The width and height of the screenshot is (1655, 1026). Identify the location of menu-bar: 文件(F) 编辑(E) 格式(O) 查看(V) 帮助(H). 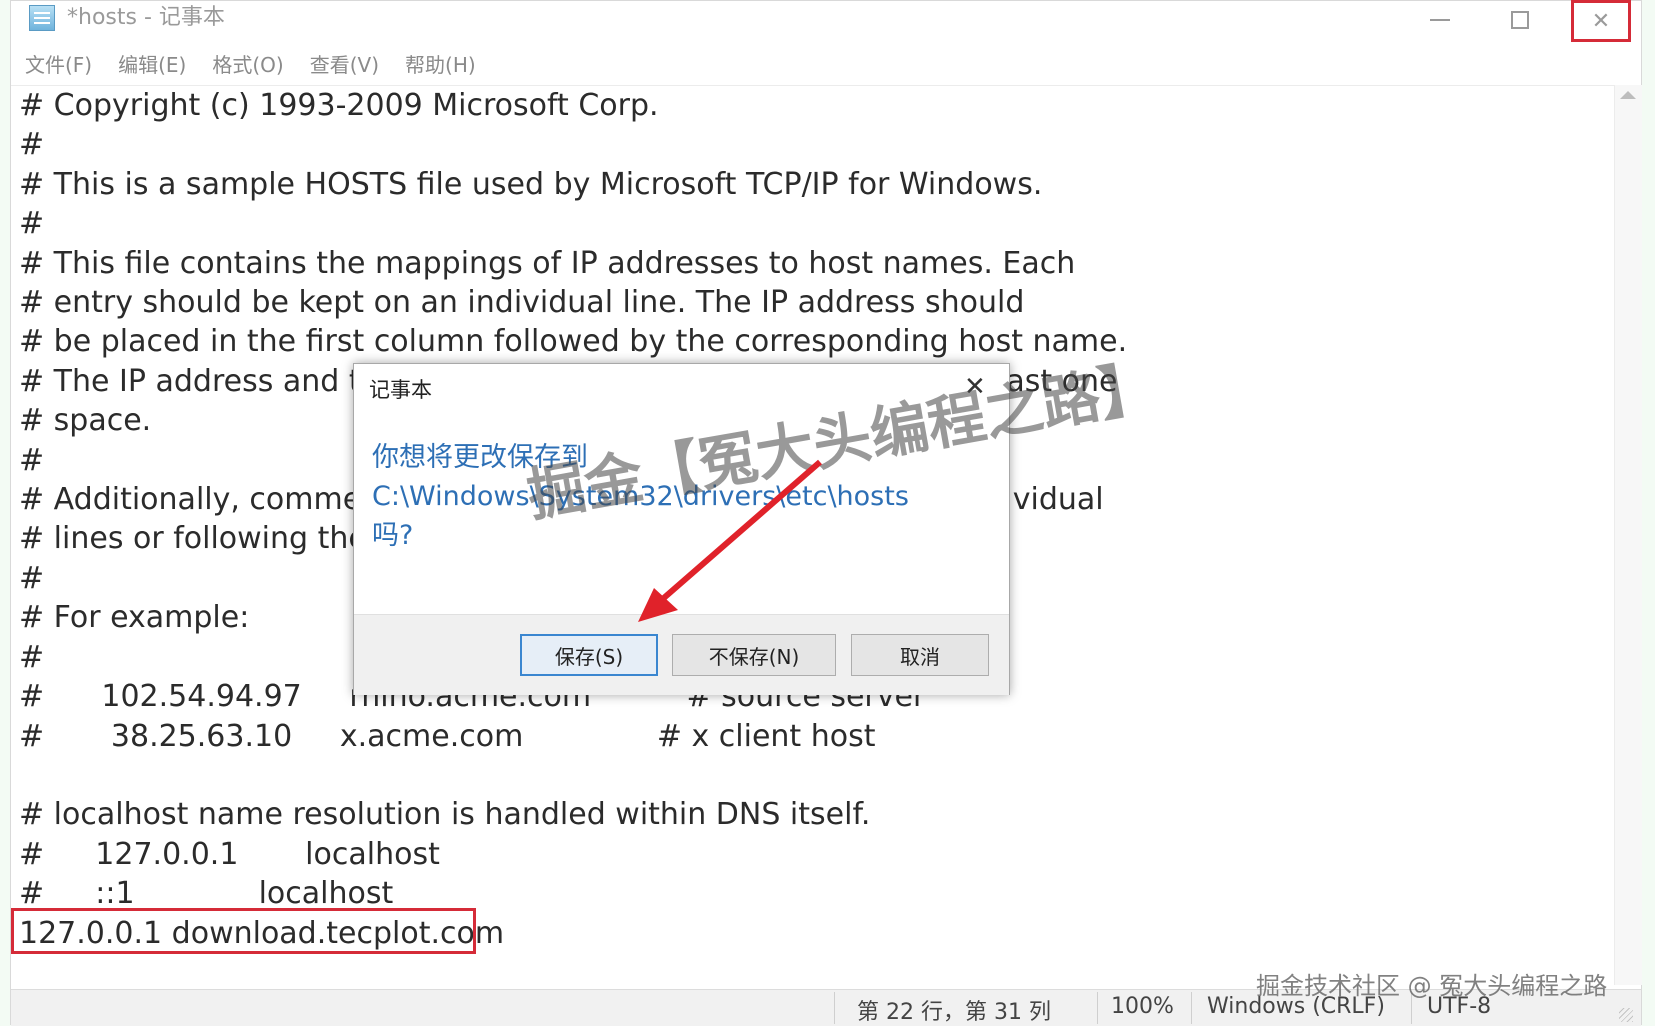
(826, 63).